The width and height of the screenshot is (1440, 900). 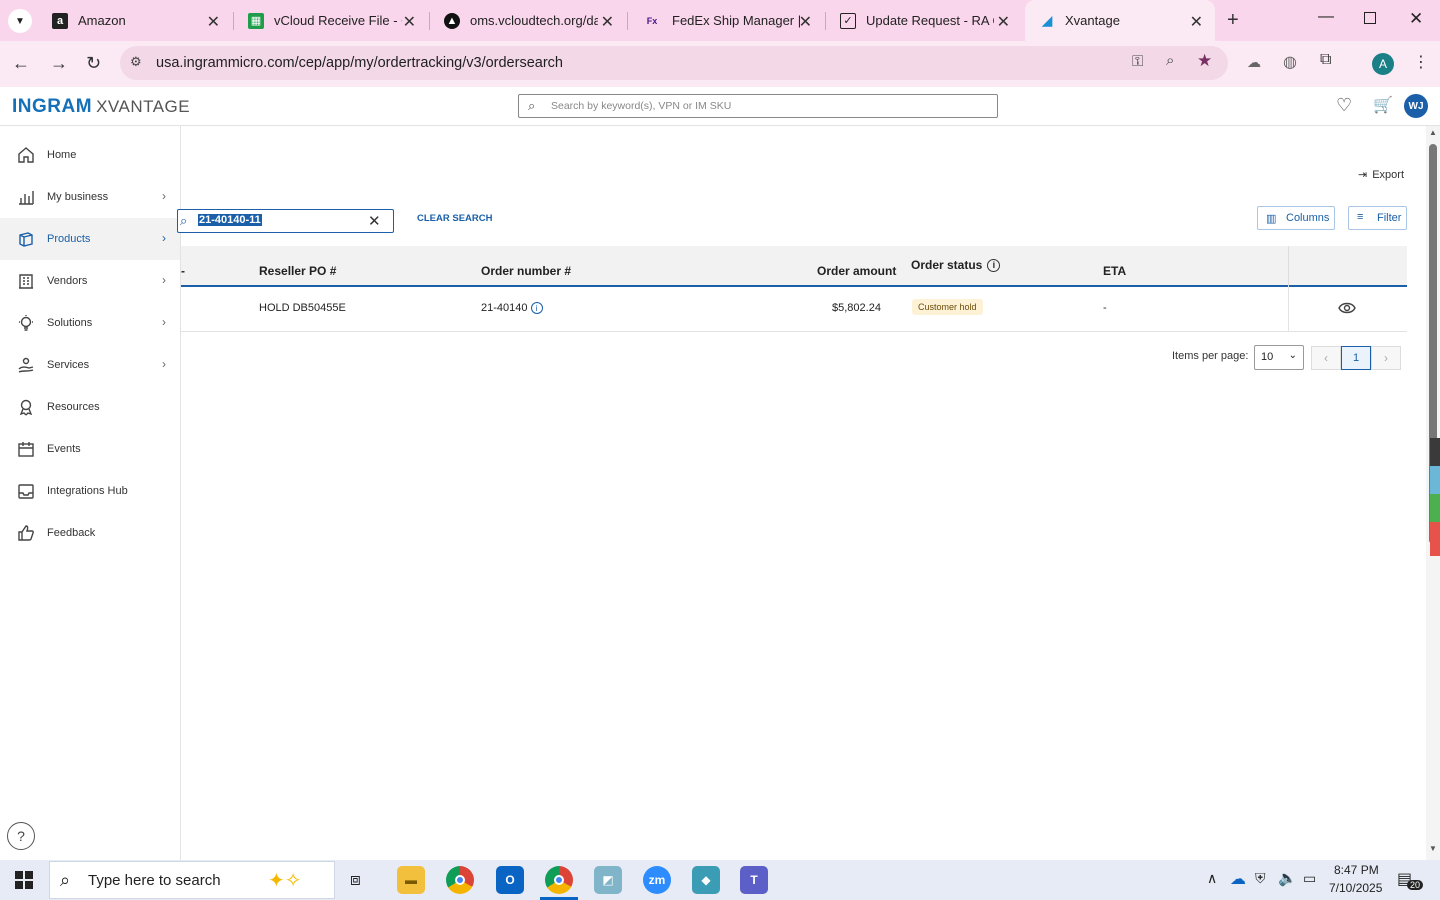 What do you see at coordinates (856, 271) in the screenshot?
I see `column-header-order-amount: Order amount` at bounding box center [856, 271].